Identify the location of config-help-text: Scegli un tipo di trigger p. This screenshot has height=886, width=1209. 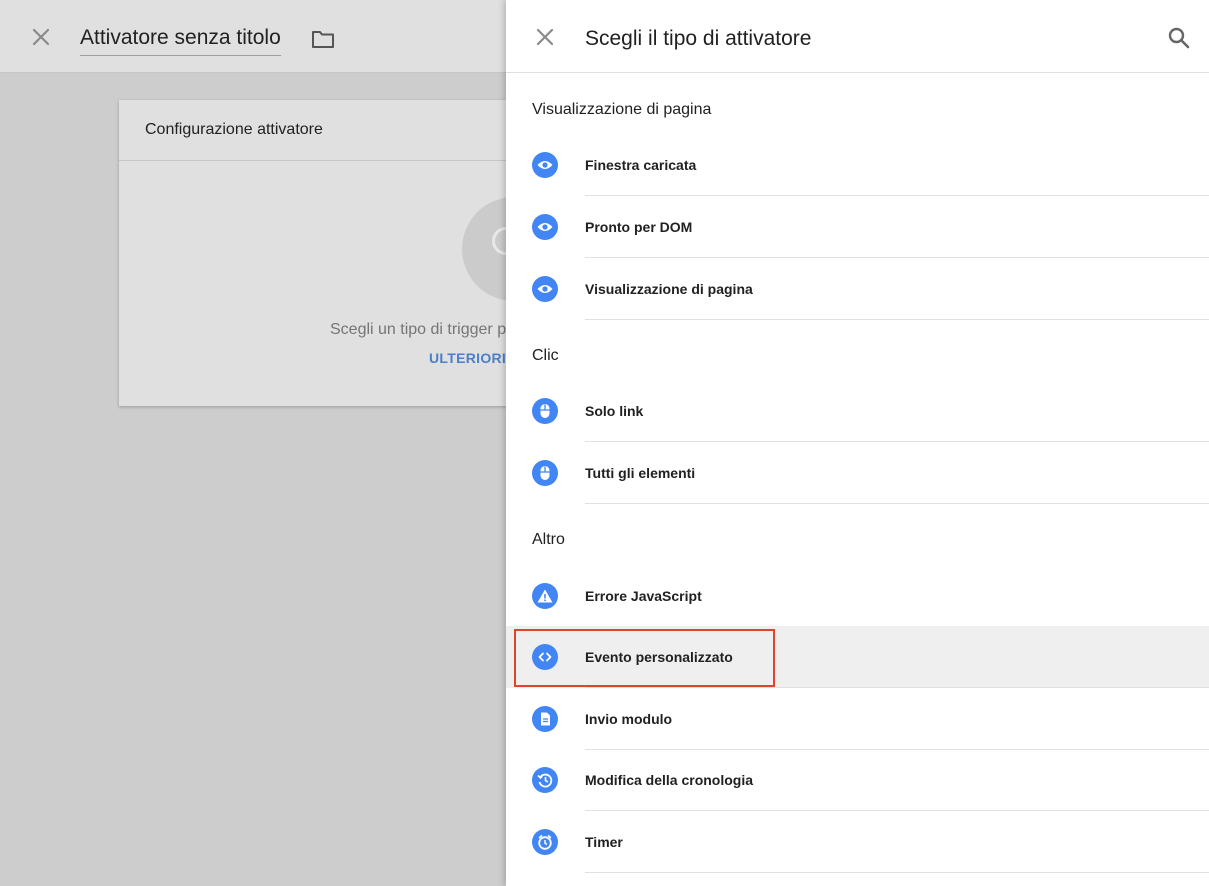
(418, 329).